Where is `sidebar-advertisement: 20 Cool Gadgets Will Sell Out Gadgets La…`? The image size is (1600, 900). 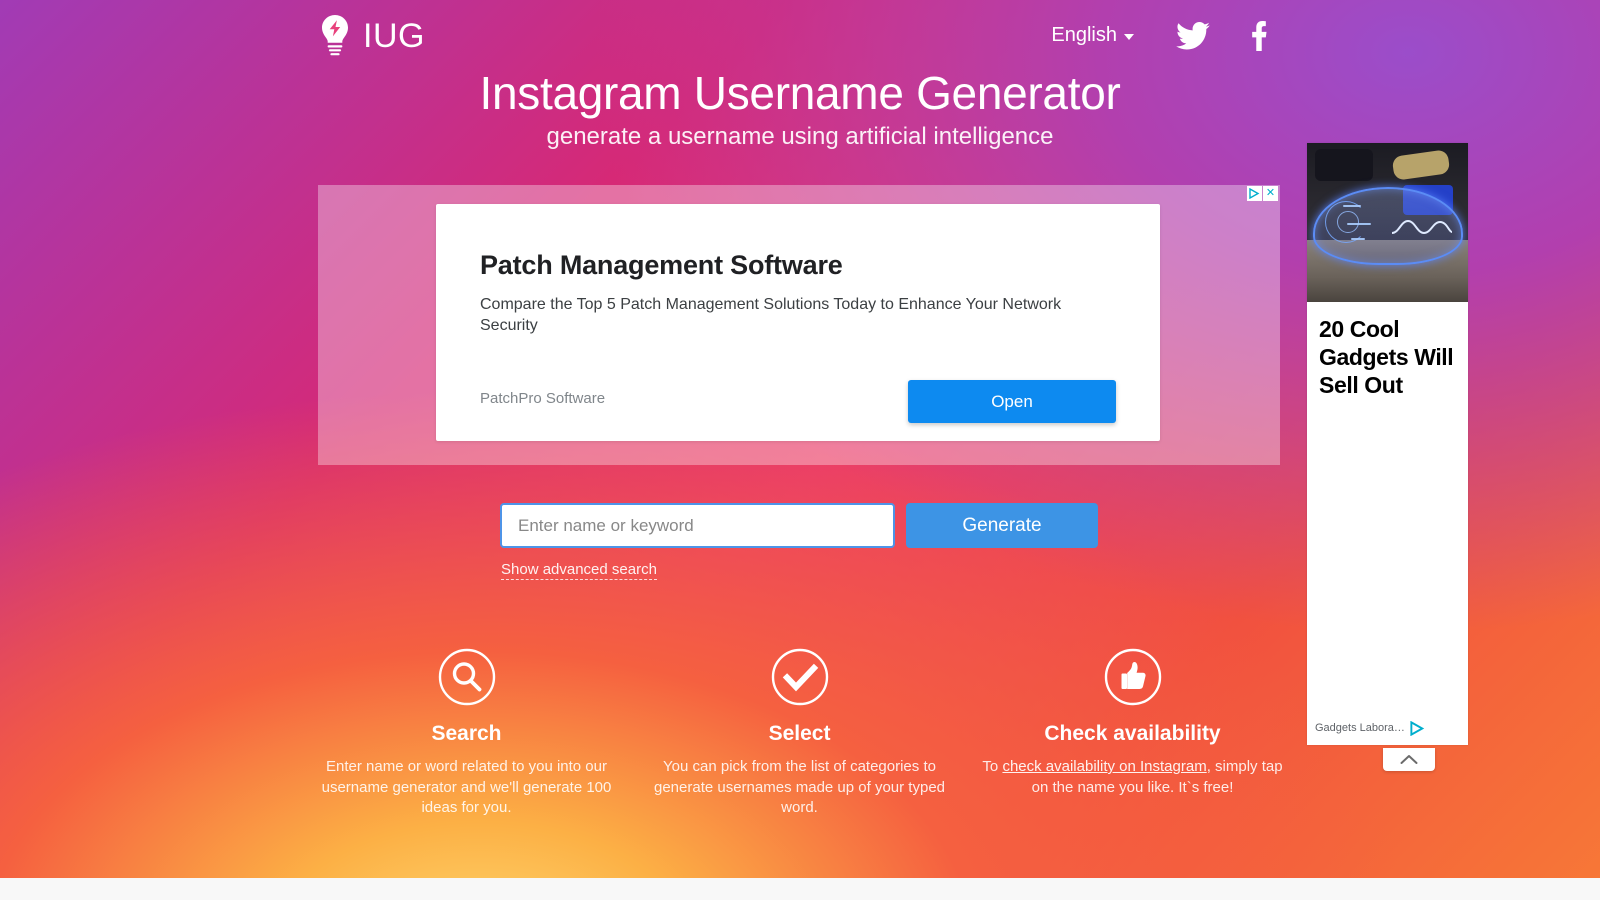
sidebar-advertisement: 20 Cool Gadgets Will Sell Out Gadgets La… is located at coordinates (1387, 444).